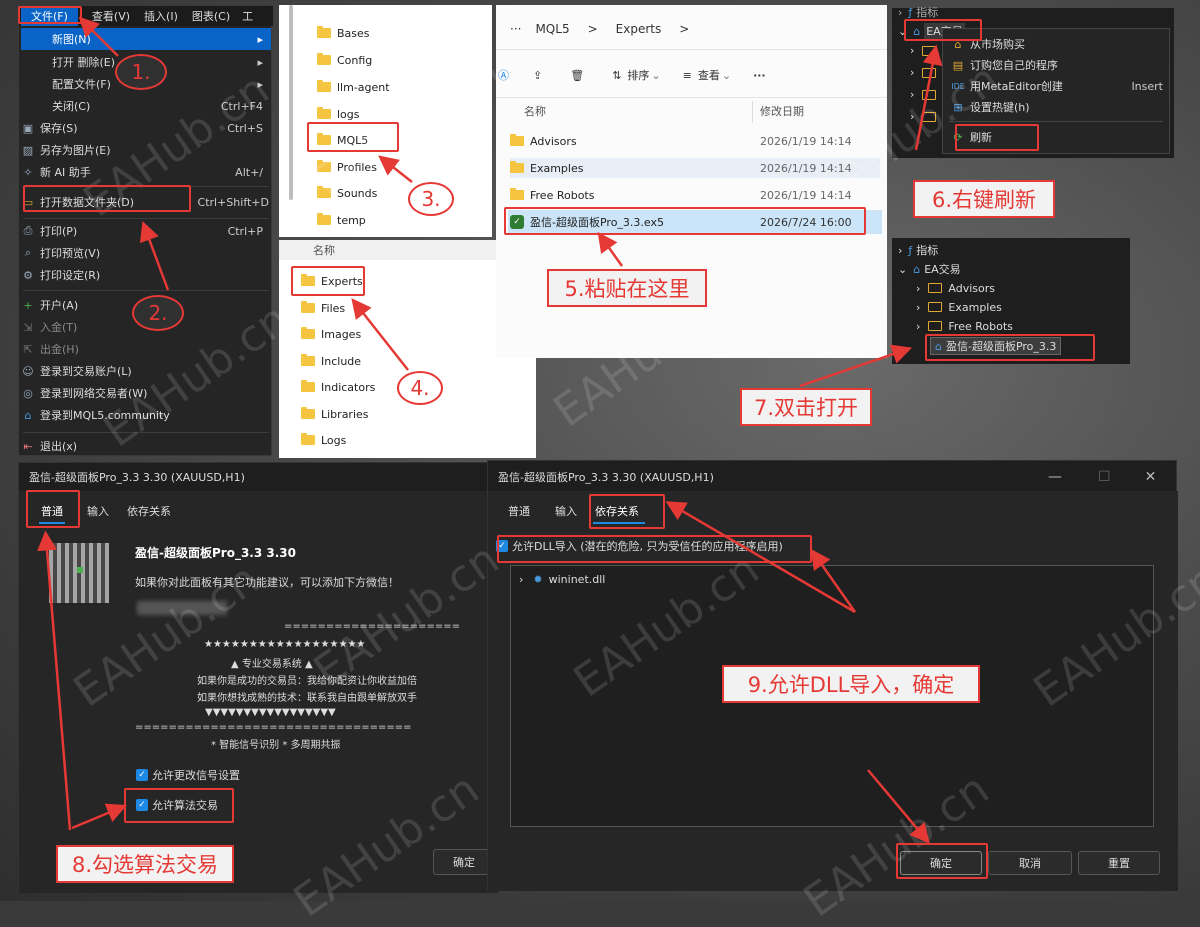 The height and width of the screenshot is (927, 1200). Describe the element at coordinates (245, 231) in the screenshot. I see `menu-shortcut: Ctrl+P` at that location.